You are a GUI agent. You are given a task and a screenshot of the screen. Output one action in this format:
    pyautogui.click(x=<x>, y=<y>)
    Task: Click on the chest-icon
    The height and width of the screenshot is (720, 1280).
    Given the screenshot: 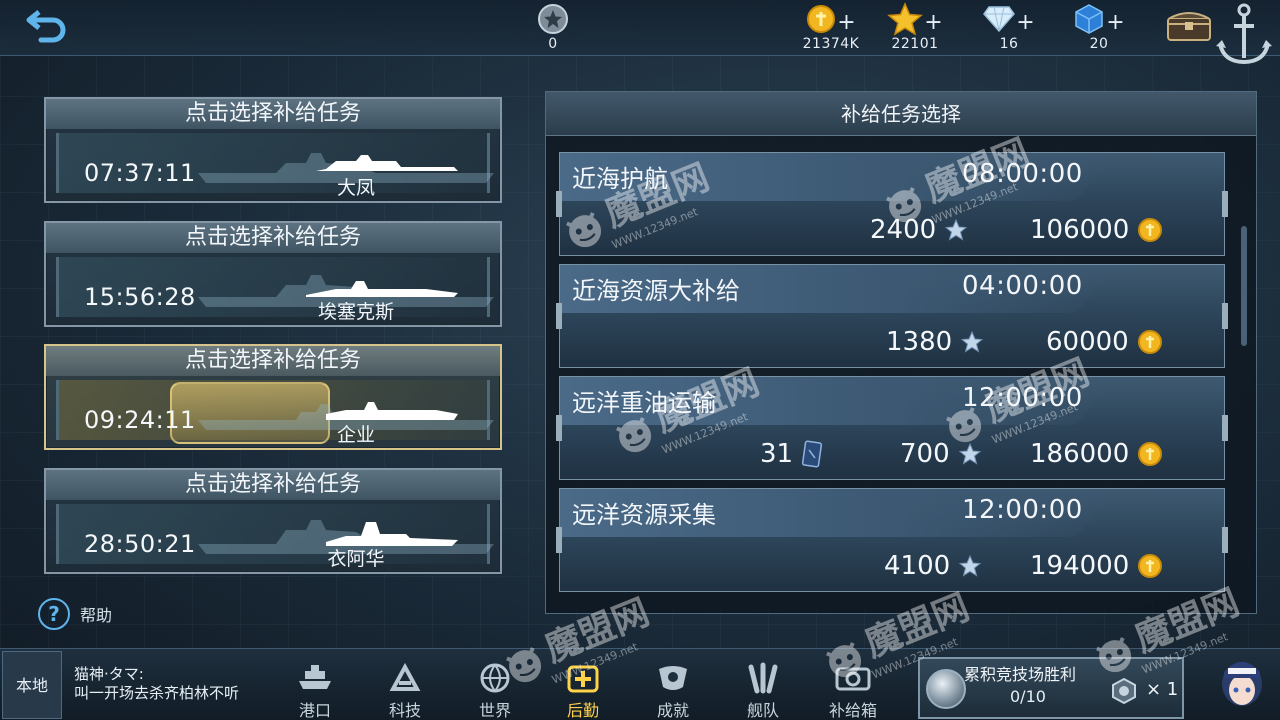 What is the action you would take?
    pyautogui.click(x=1189, y=26)
    